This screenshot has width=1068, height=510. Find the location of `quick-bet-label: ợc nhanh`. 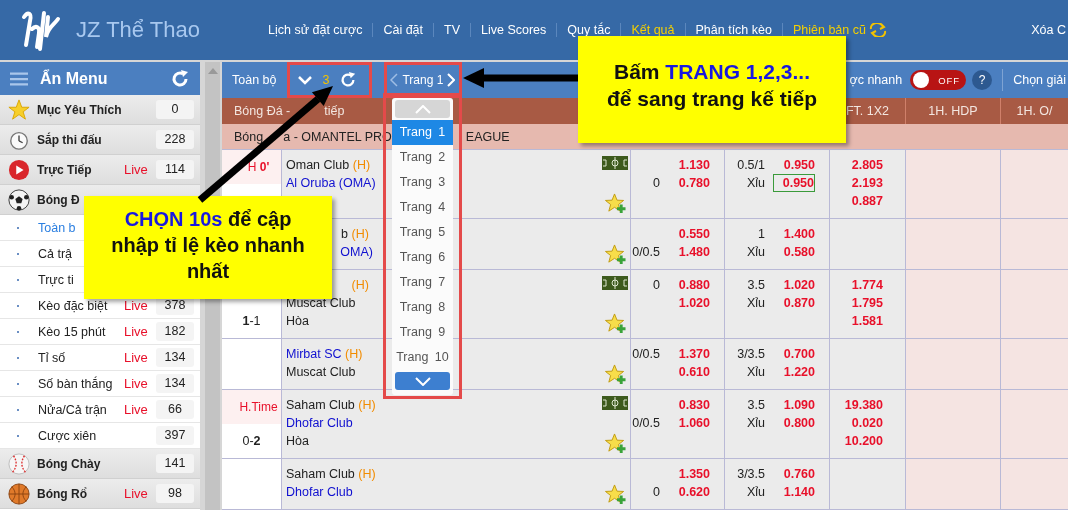

quick-bet-label: ợc nhanh is located at coordinates (876, 80).